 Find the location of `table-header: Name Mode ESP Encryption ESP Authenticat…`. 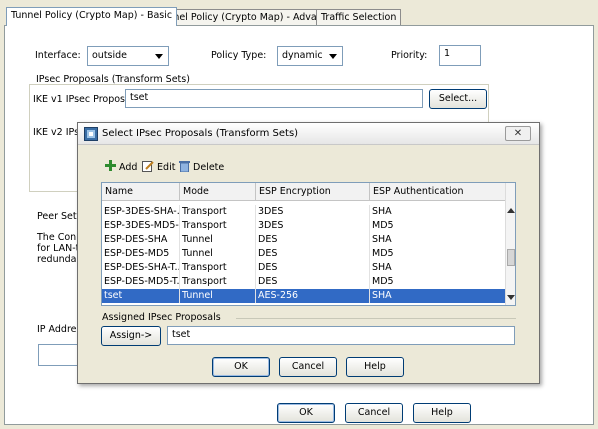

table-header: Name Mode ESP Encryption ESP Authenticat… is located at coordinates (304, 192).